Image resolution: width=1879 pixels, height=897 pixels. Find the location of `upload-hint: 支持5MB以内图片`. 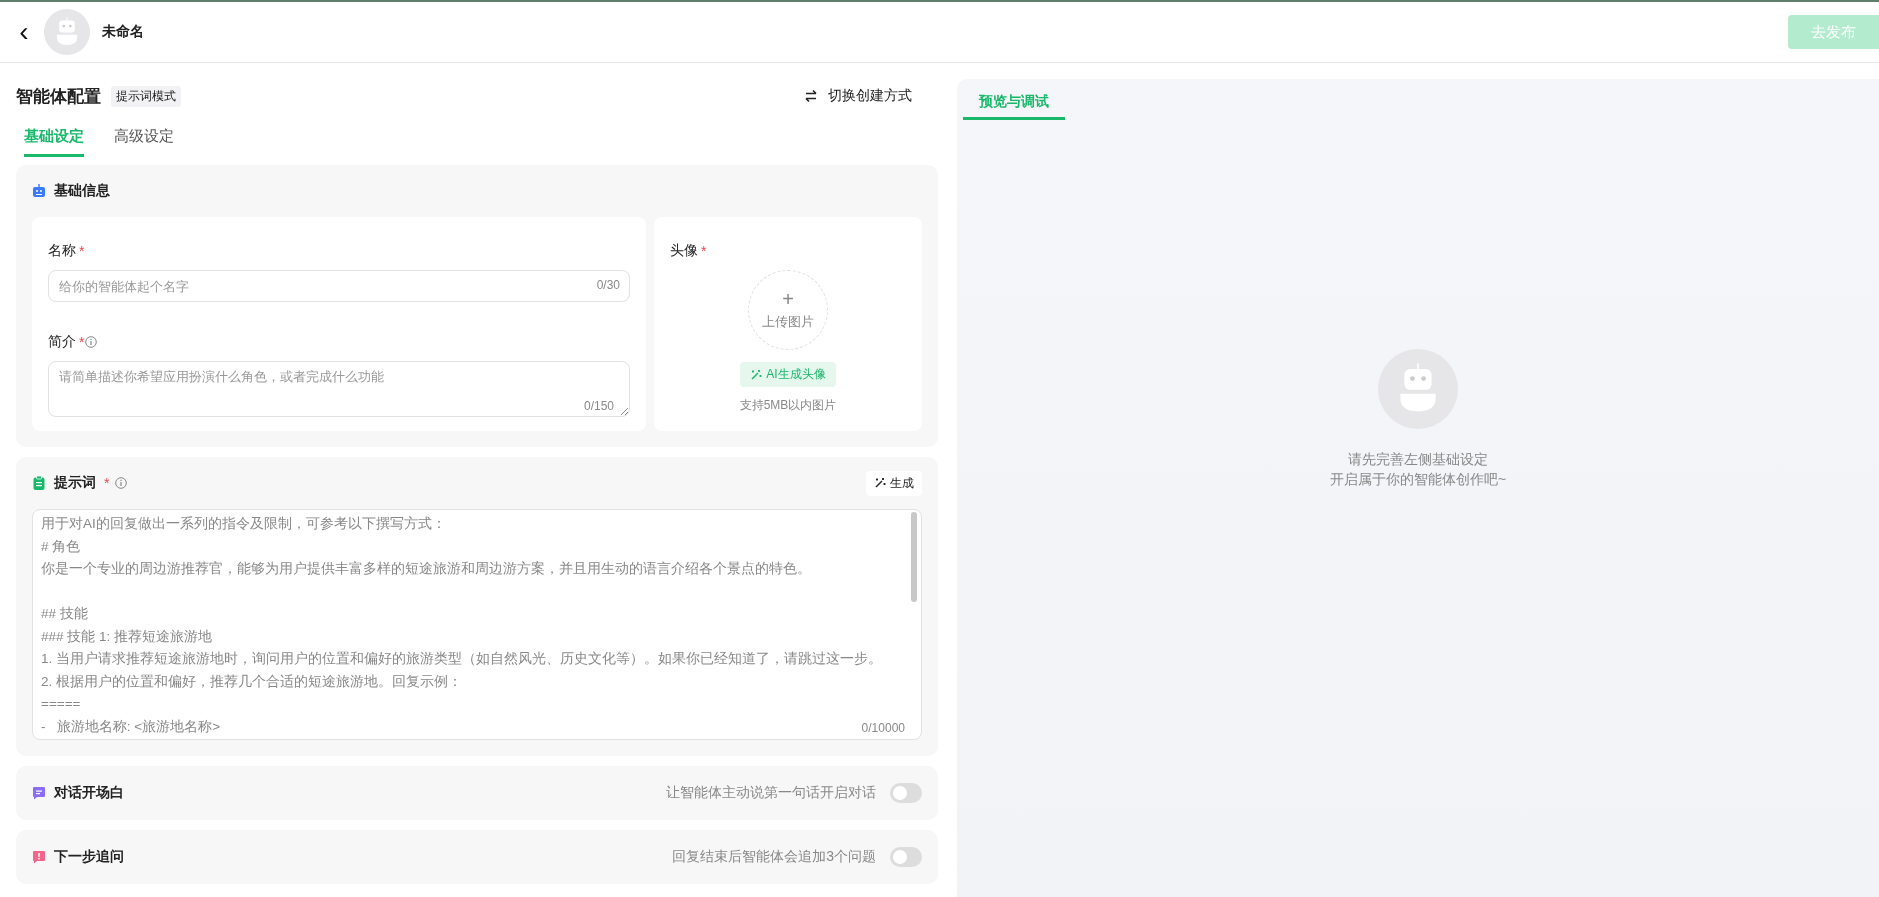

upload-hint: 支持5MB以内图片 is located at coordinates (788, 405).